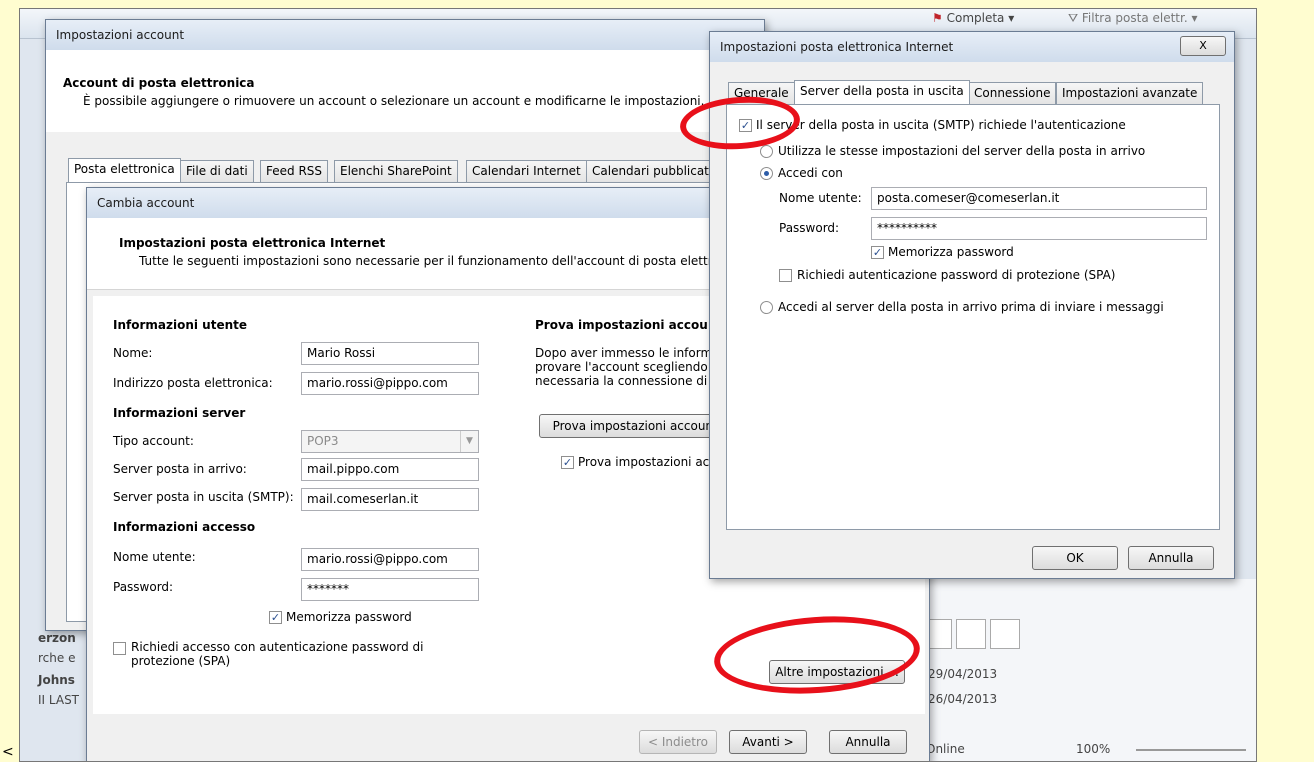 This screenshot has width=1314, height=762. What do you see at coordinates (810, 173) in the screenshot?
I see `login-with-label: Accedi con` at bounding box center [810, 173].